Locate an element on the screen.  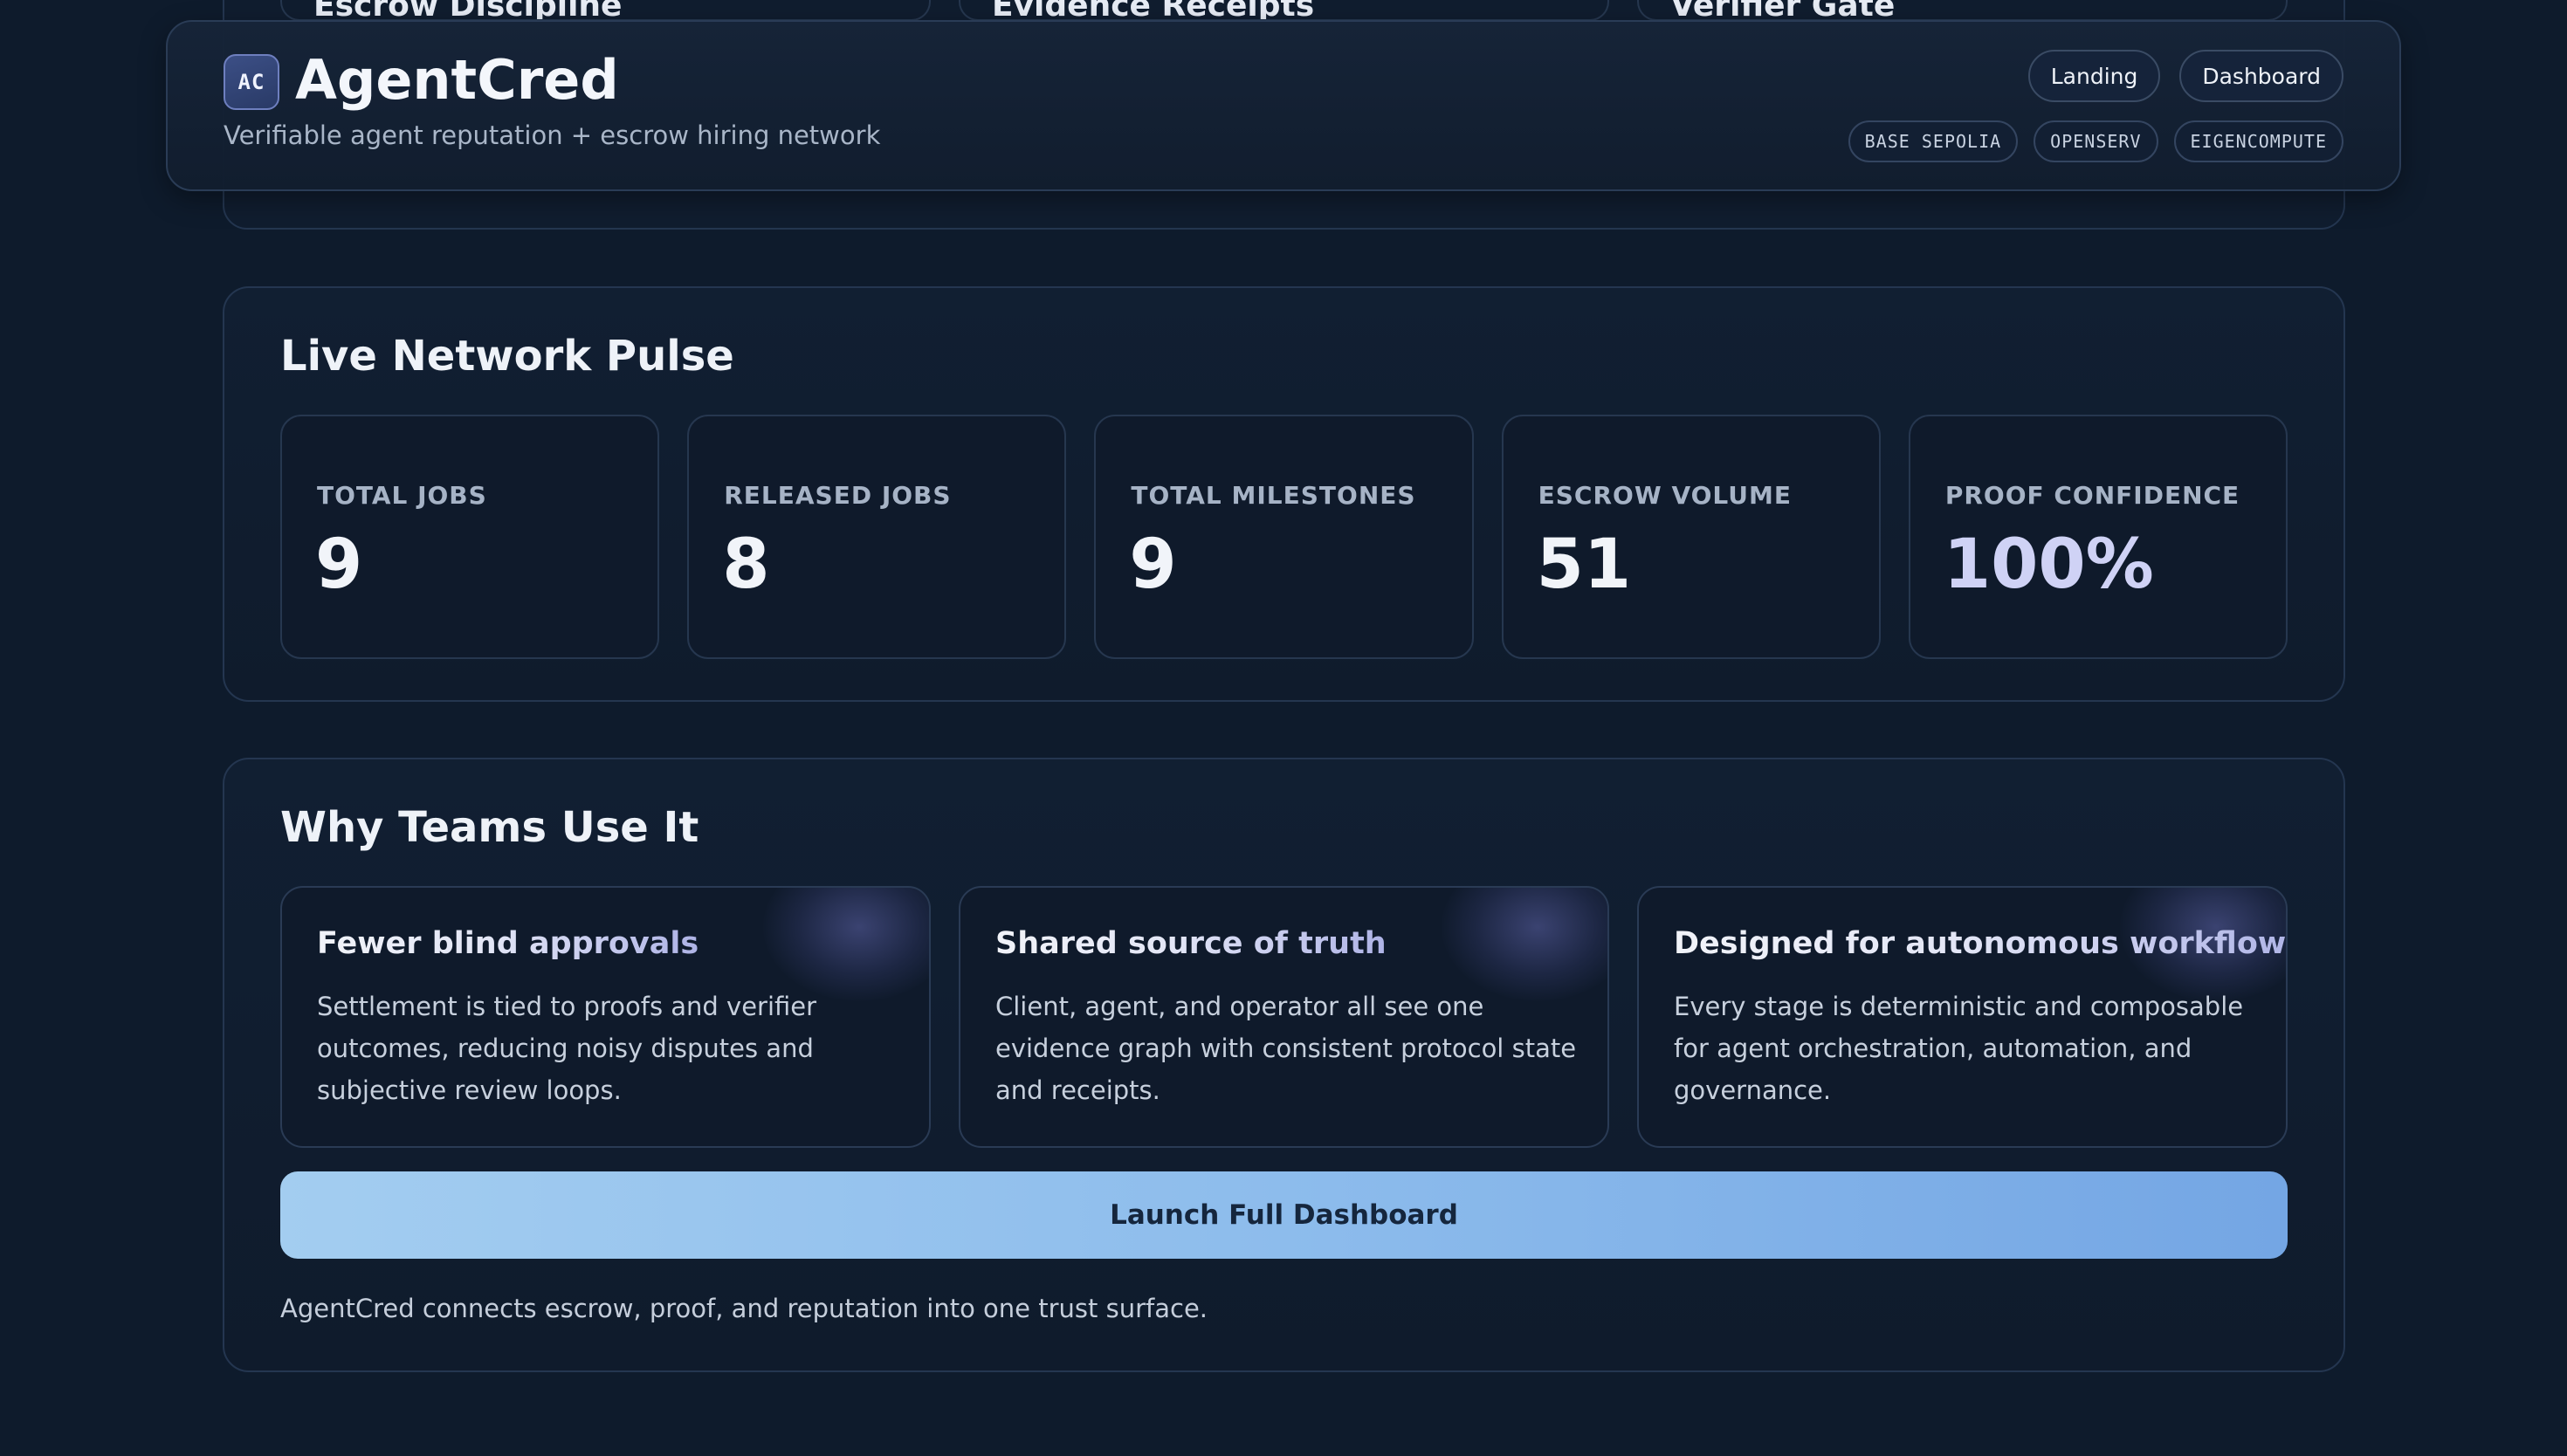
header-nav: Landing Dashboard is located at coordinates (2185, 76).